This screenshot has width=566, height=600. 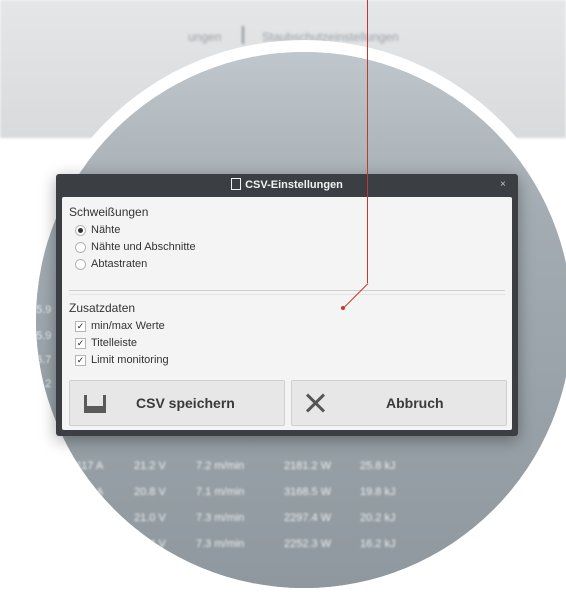 What do you see at coordinates (44, 384) in the screenshot?
I see `background-value: 17.2` at bounding box center [44, 384].